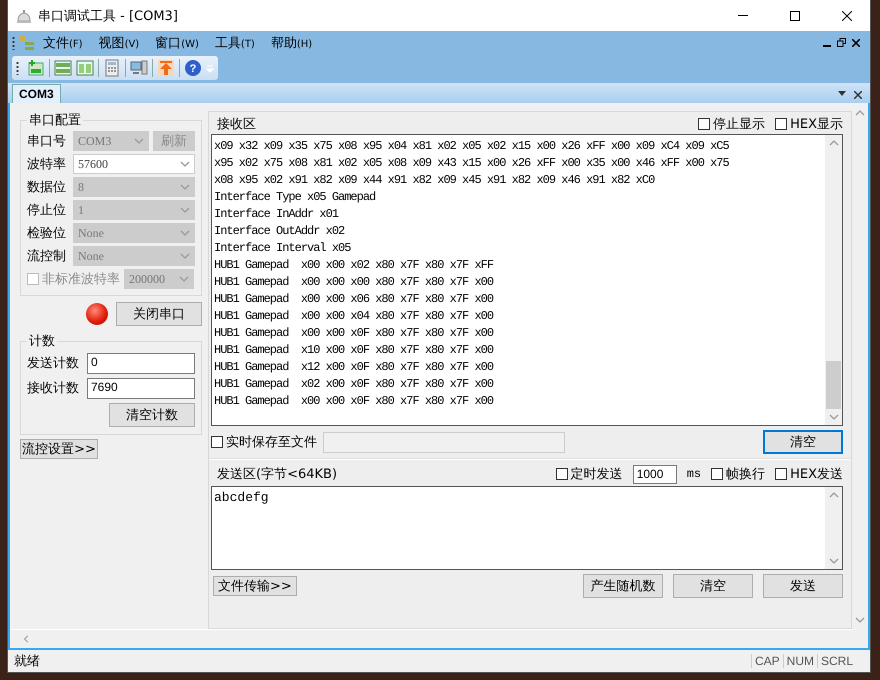 This screenshot has width=880, height=680. What do you see at coordinates (141, 363) in the screenshot?
I see `counter-field: 0` at bounding box center [141, 363].